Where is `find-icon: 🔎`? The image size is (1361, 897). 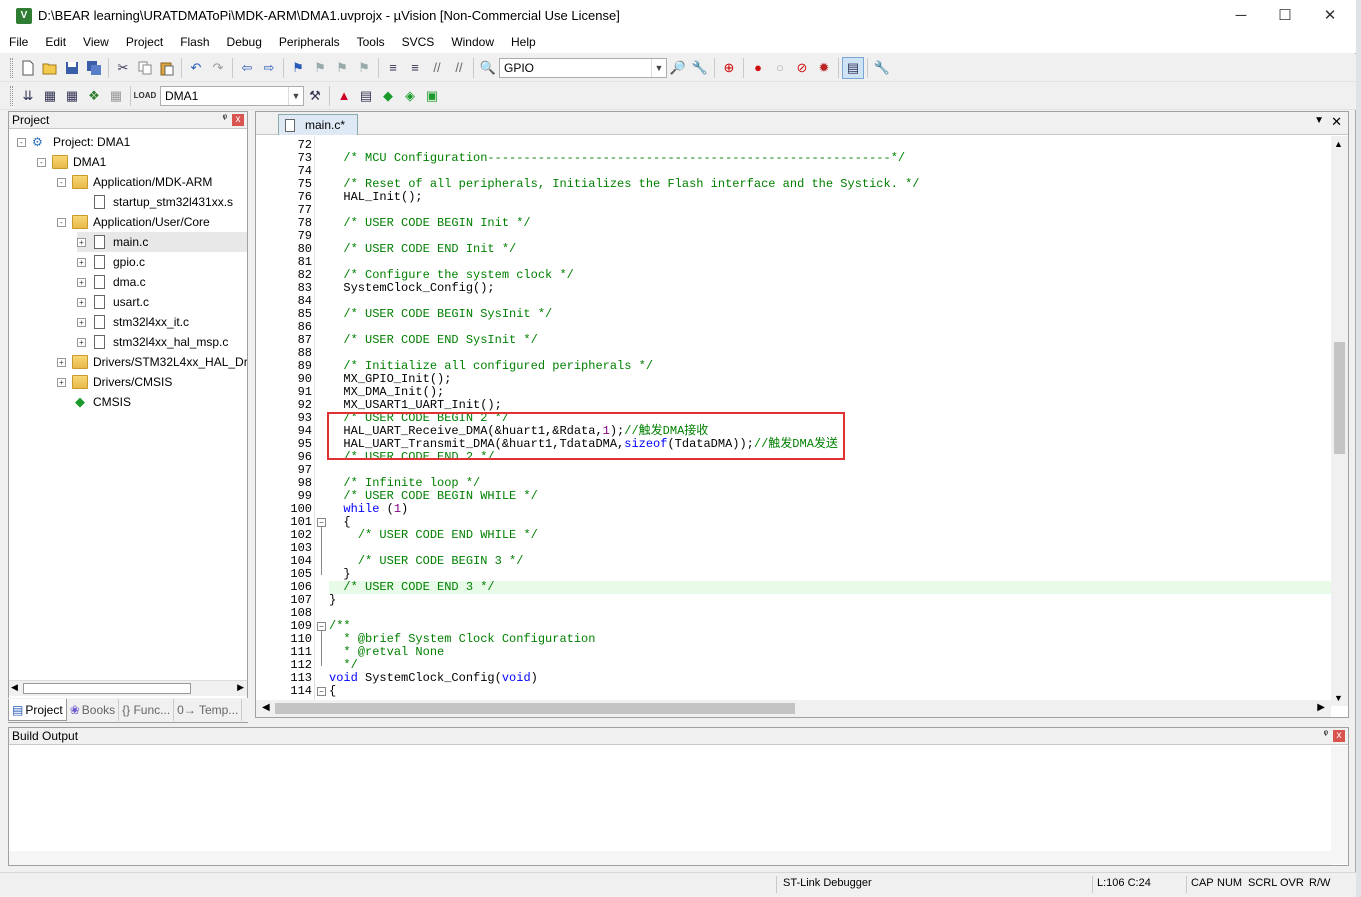
find-icon: 🔎 is located at coordinates (678, 68).